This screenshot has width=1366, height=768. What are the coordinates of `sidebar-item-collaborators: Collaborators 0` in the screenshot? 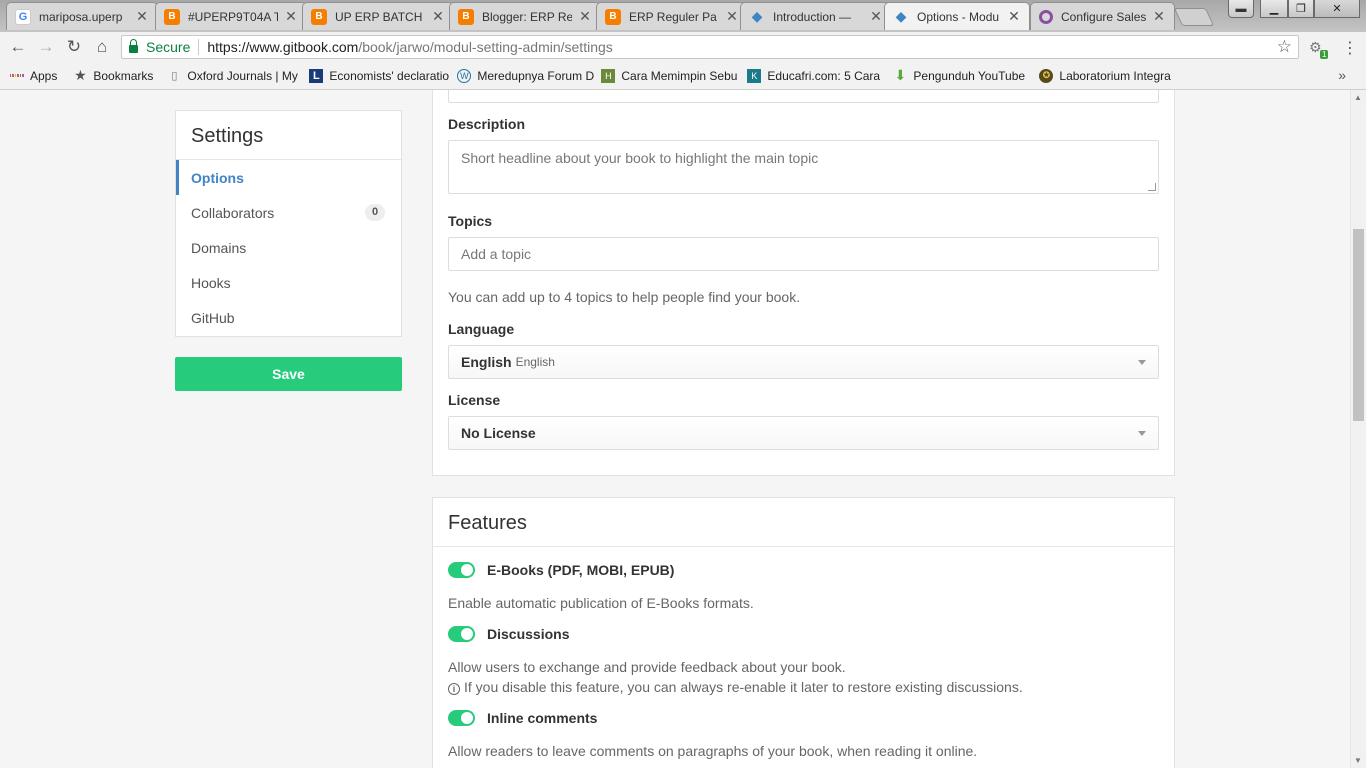 It's located at (288, 212).